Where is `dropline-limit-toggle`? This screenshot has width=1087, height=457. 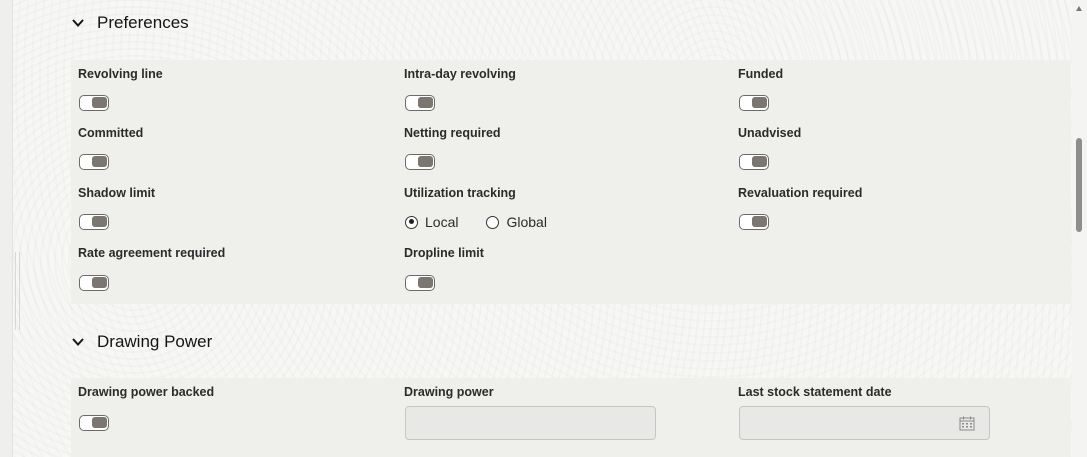 dropline-limit-toggle is located at coordinates (420, 283).